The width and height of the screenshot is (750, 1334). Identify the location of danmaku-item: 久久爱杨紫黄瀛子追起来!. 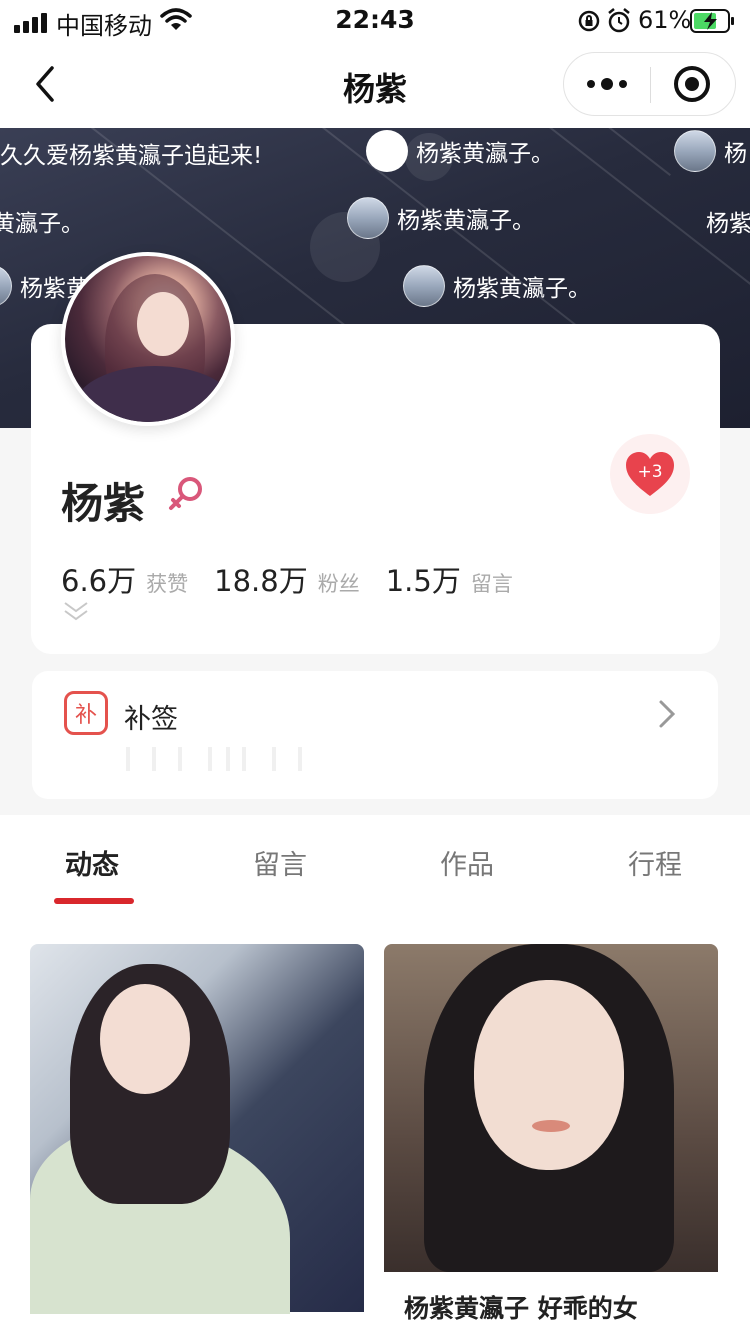
(131, 153).